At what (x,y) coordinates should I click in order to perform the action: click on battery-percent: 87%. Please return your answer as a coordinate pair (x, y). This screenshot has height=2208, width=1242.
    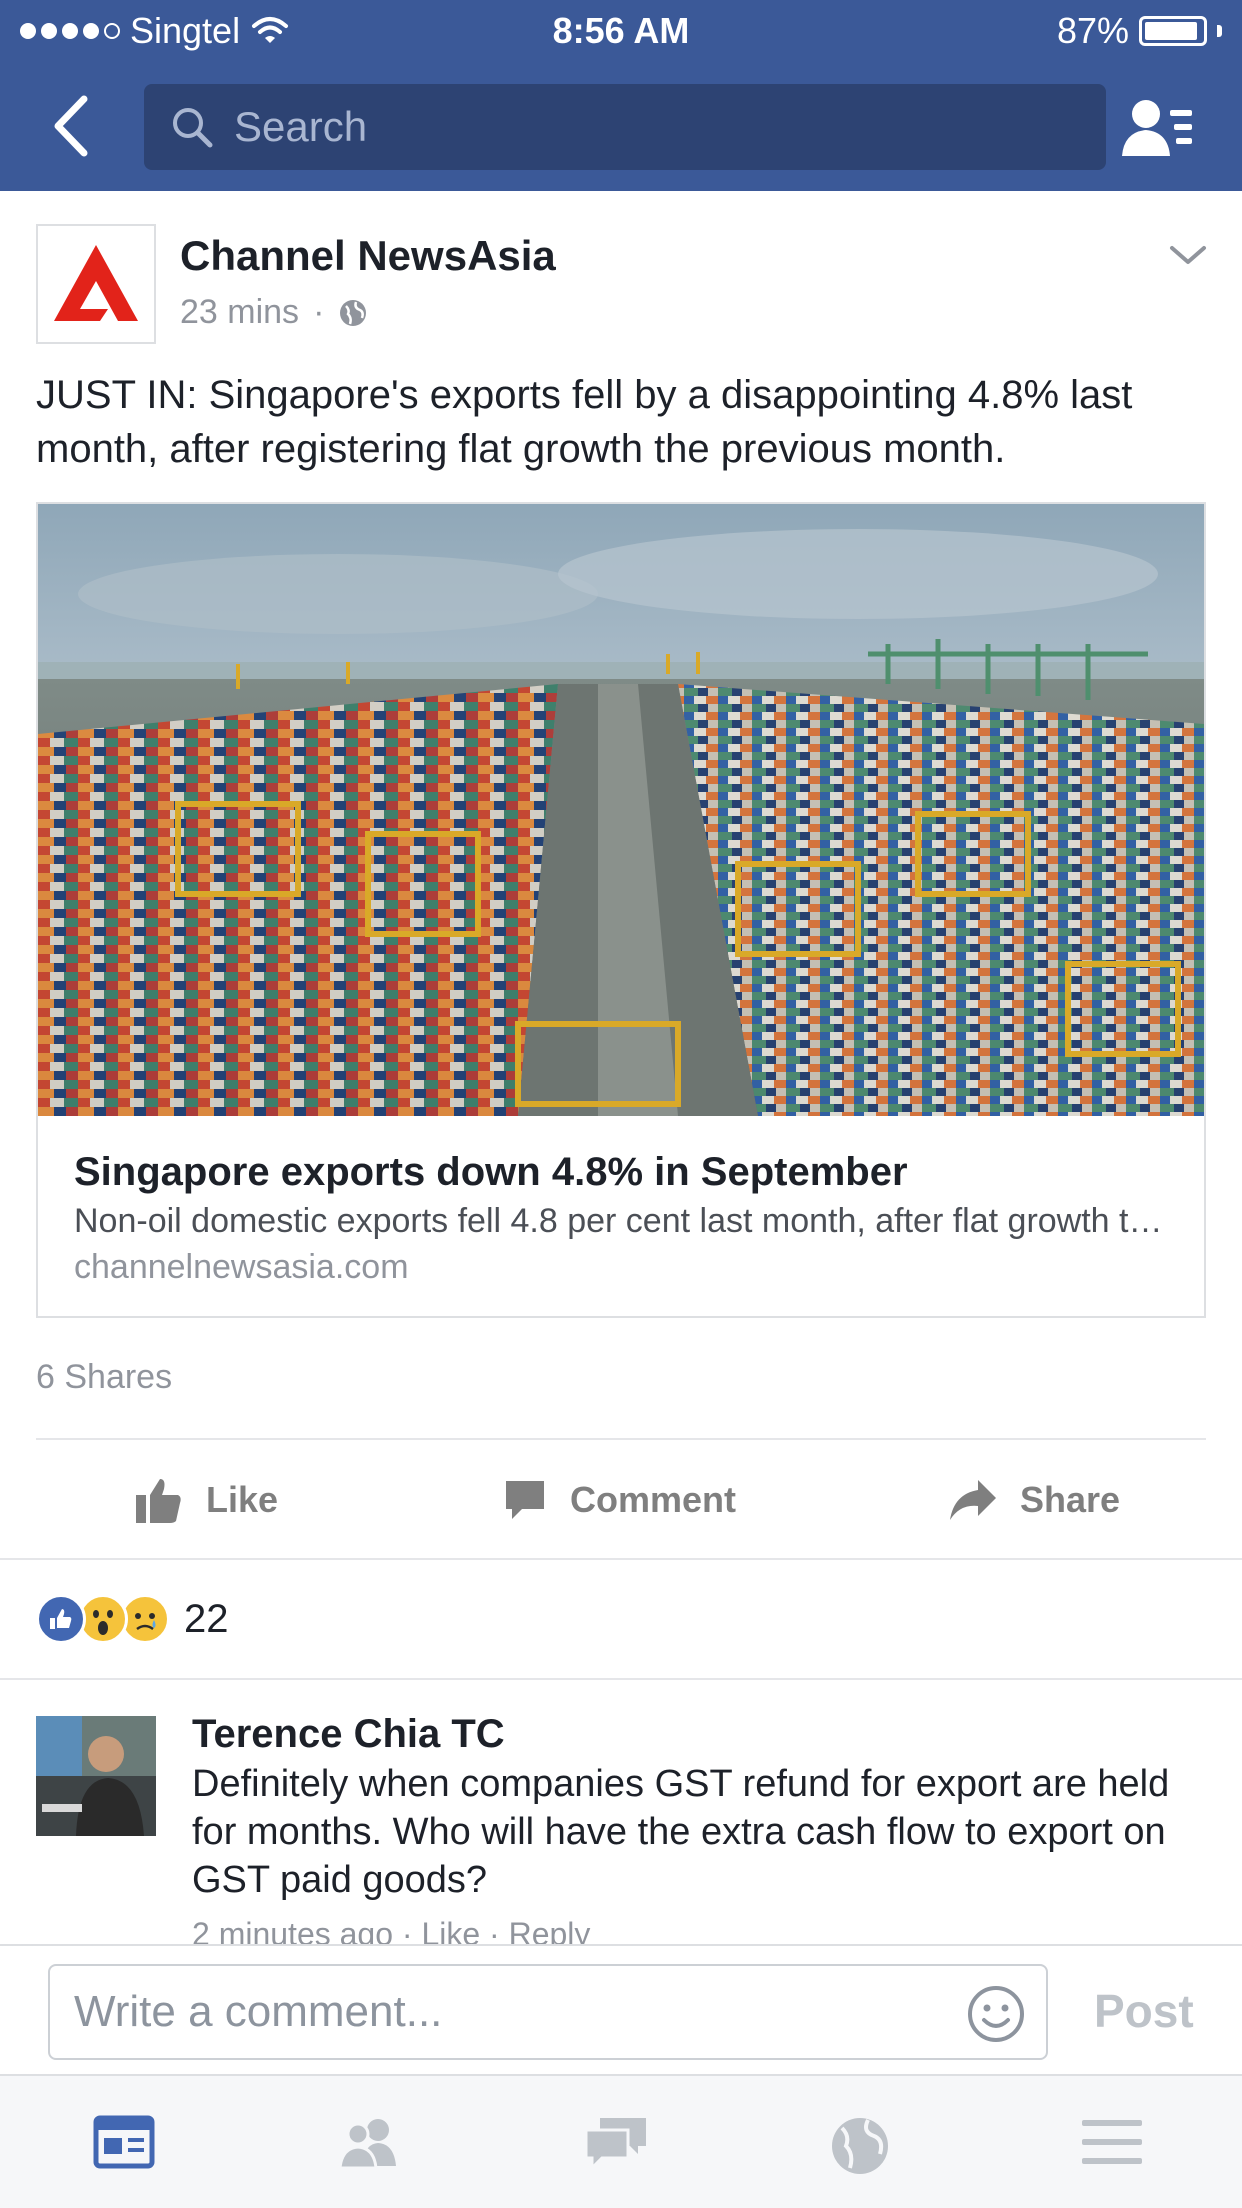
    Looking at the image, I should click on (1092, 30).